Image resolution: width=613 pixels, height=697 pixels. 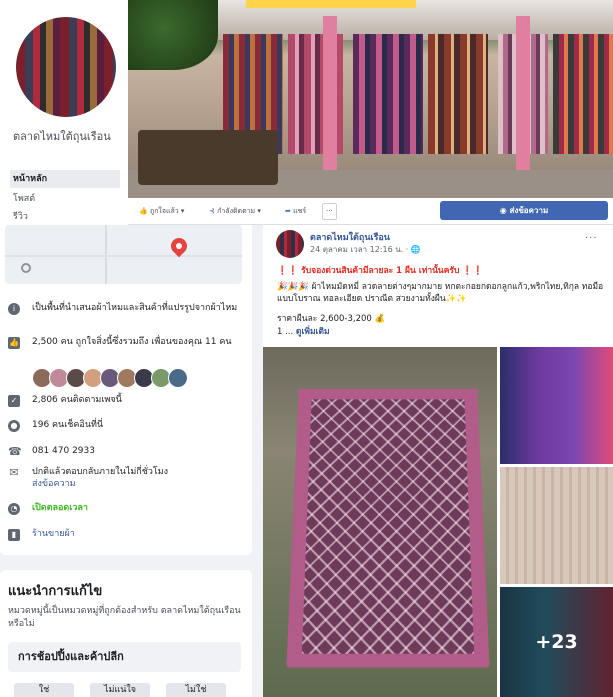 I want to click on send-message-button: ◉ ส่งข้อความ, so click(x=524, y=210).